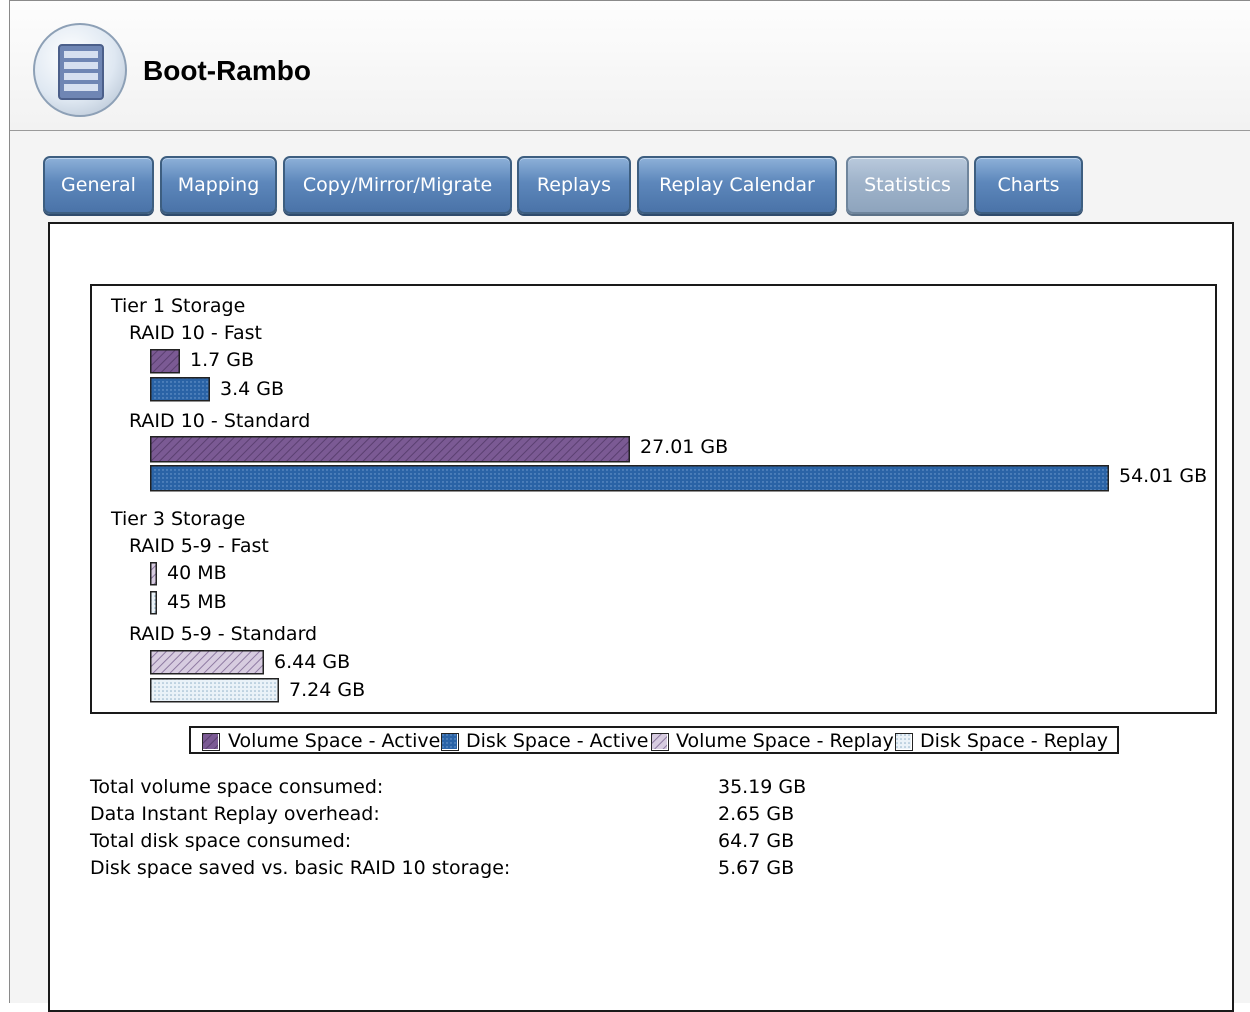 The height and width of the screenshot is (1012, 1250). What do you see at coordinates (180, 389) in the screenshot?
I see `bar-raid10-fast-disk-active` at bounding box center [180, 389].